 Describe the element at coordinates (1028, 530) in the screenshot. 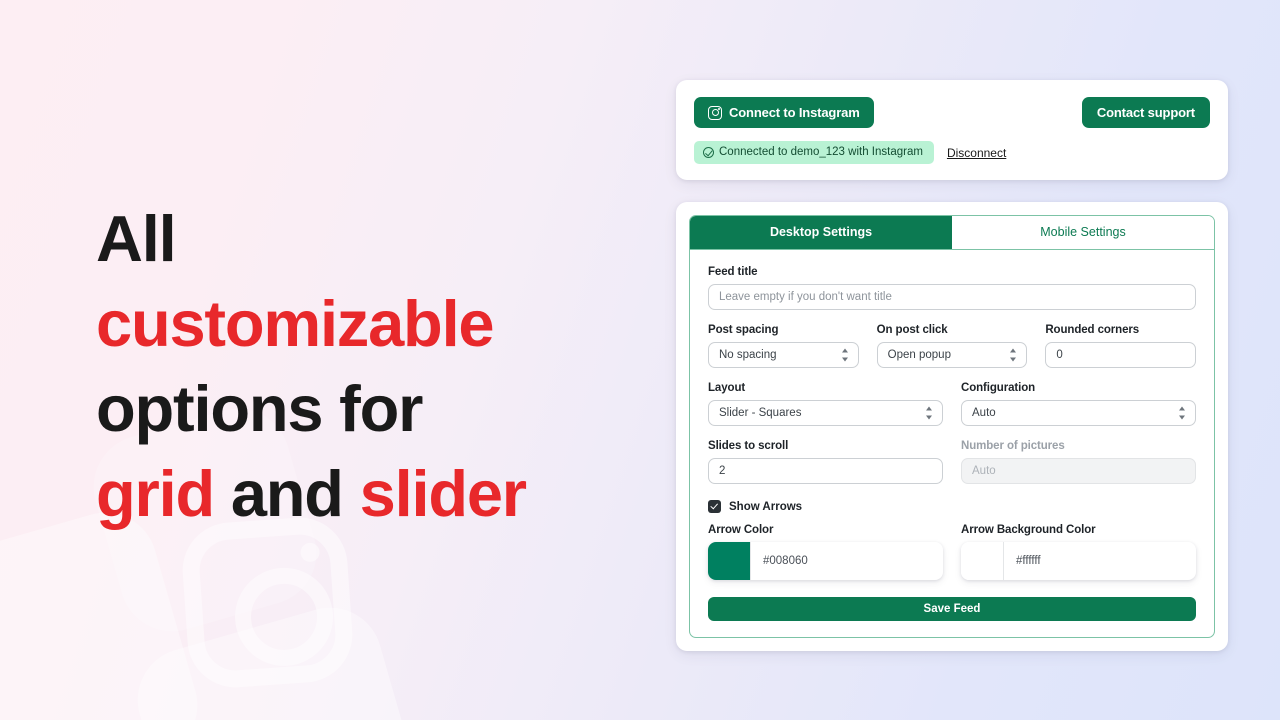

I see `arrow-background-color-label: Arrow Background Color` at that location.